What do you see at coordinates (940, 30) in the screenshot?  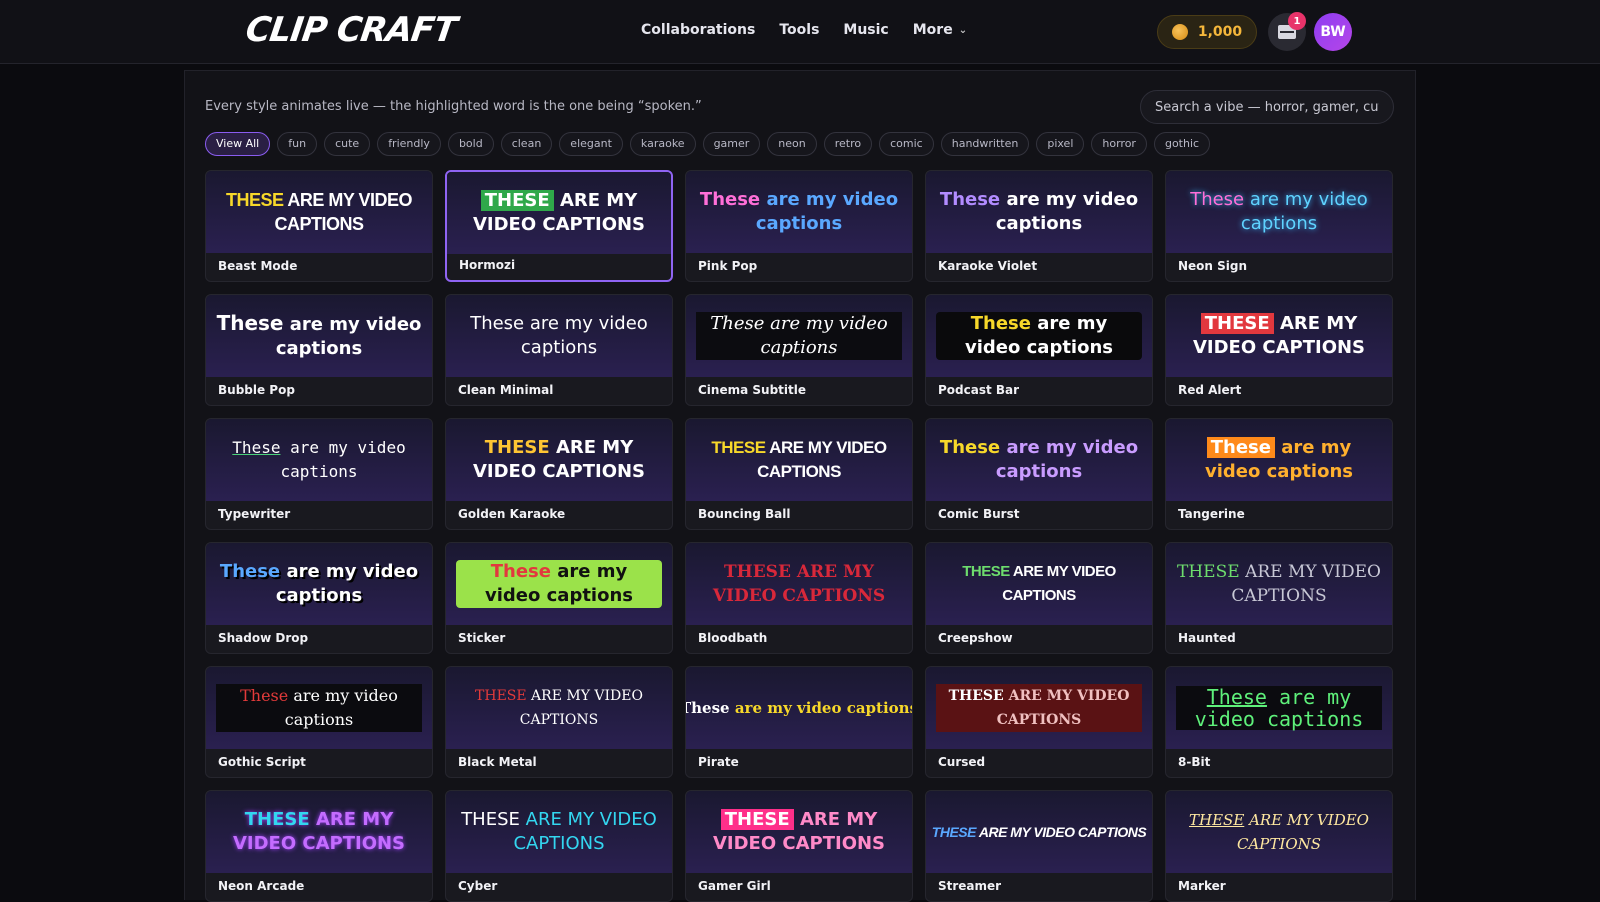 I see `nav-more: More ⌄` at bounding box center [940, 30].